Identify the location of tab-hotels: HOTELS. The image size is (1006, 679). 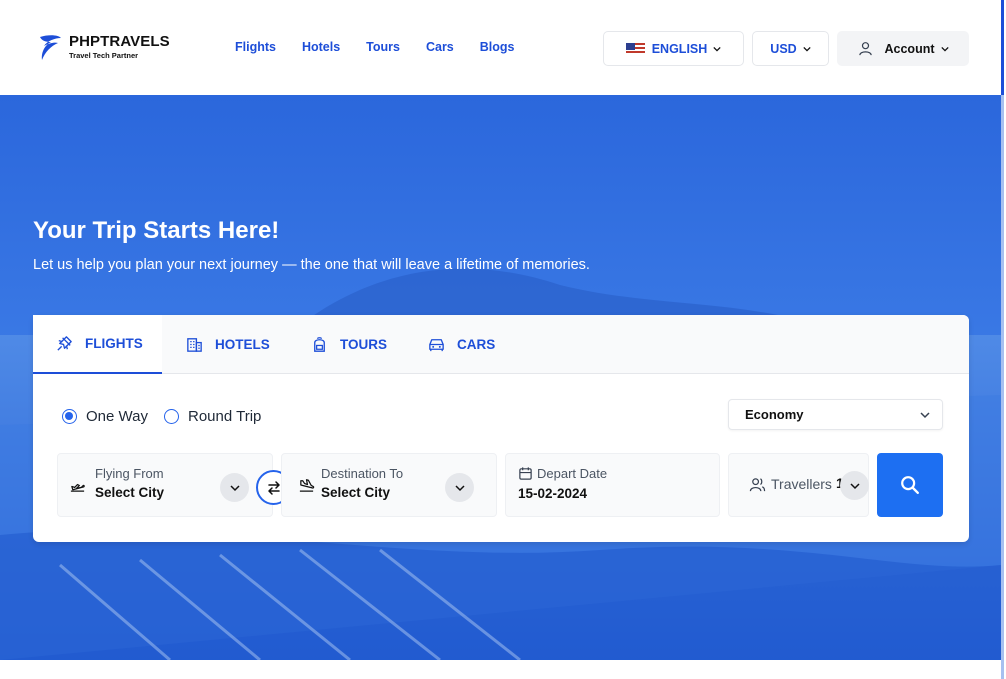
(227, 344).